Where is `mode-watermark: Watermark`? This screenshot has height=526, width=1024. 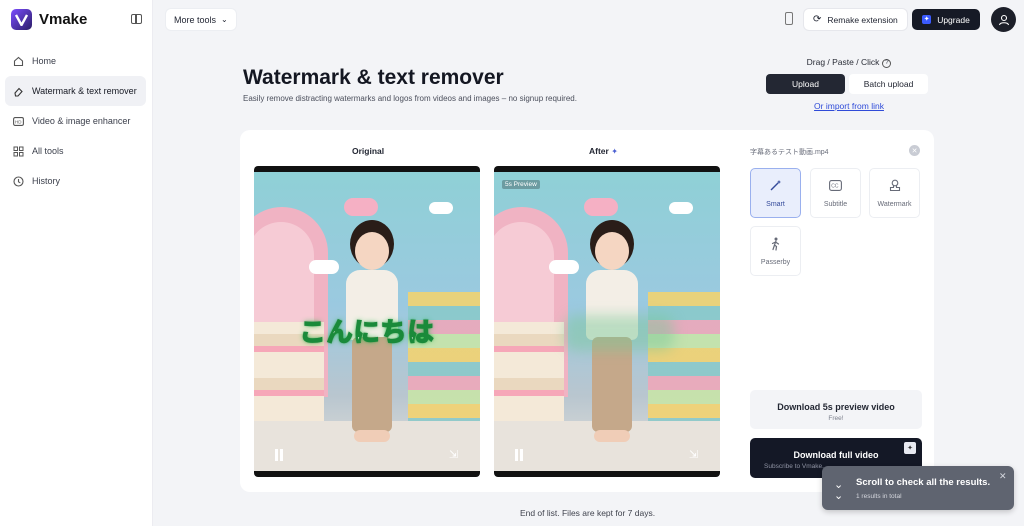 mode-watermark: Watermark is located at coordinates (894, 193).